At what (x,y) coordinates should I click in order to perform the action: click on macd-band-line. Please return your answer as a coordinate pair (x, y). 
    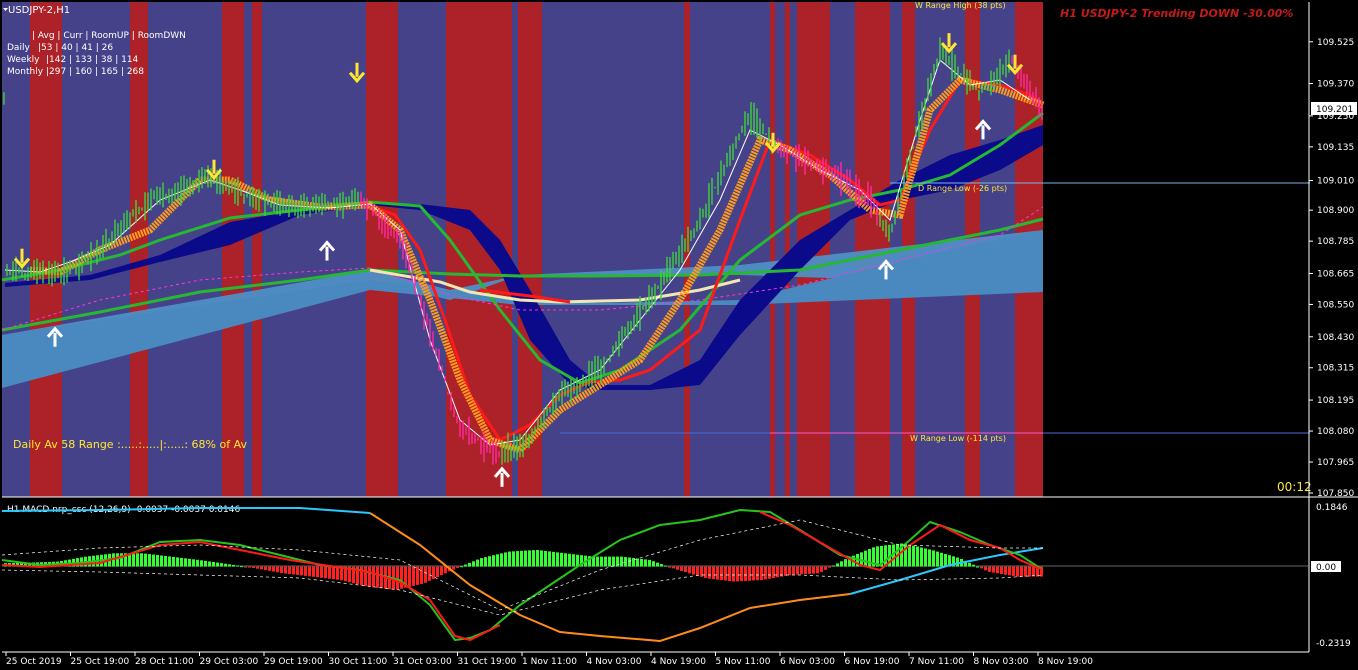
    Looking at the image, I should click on (522, 592).